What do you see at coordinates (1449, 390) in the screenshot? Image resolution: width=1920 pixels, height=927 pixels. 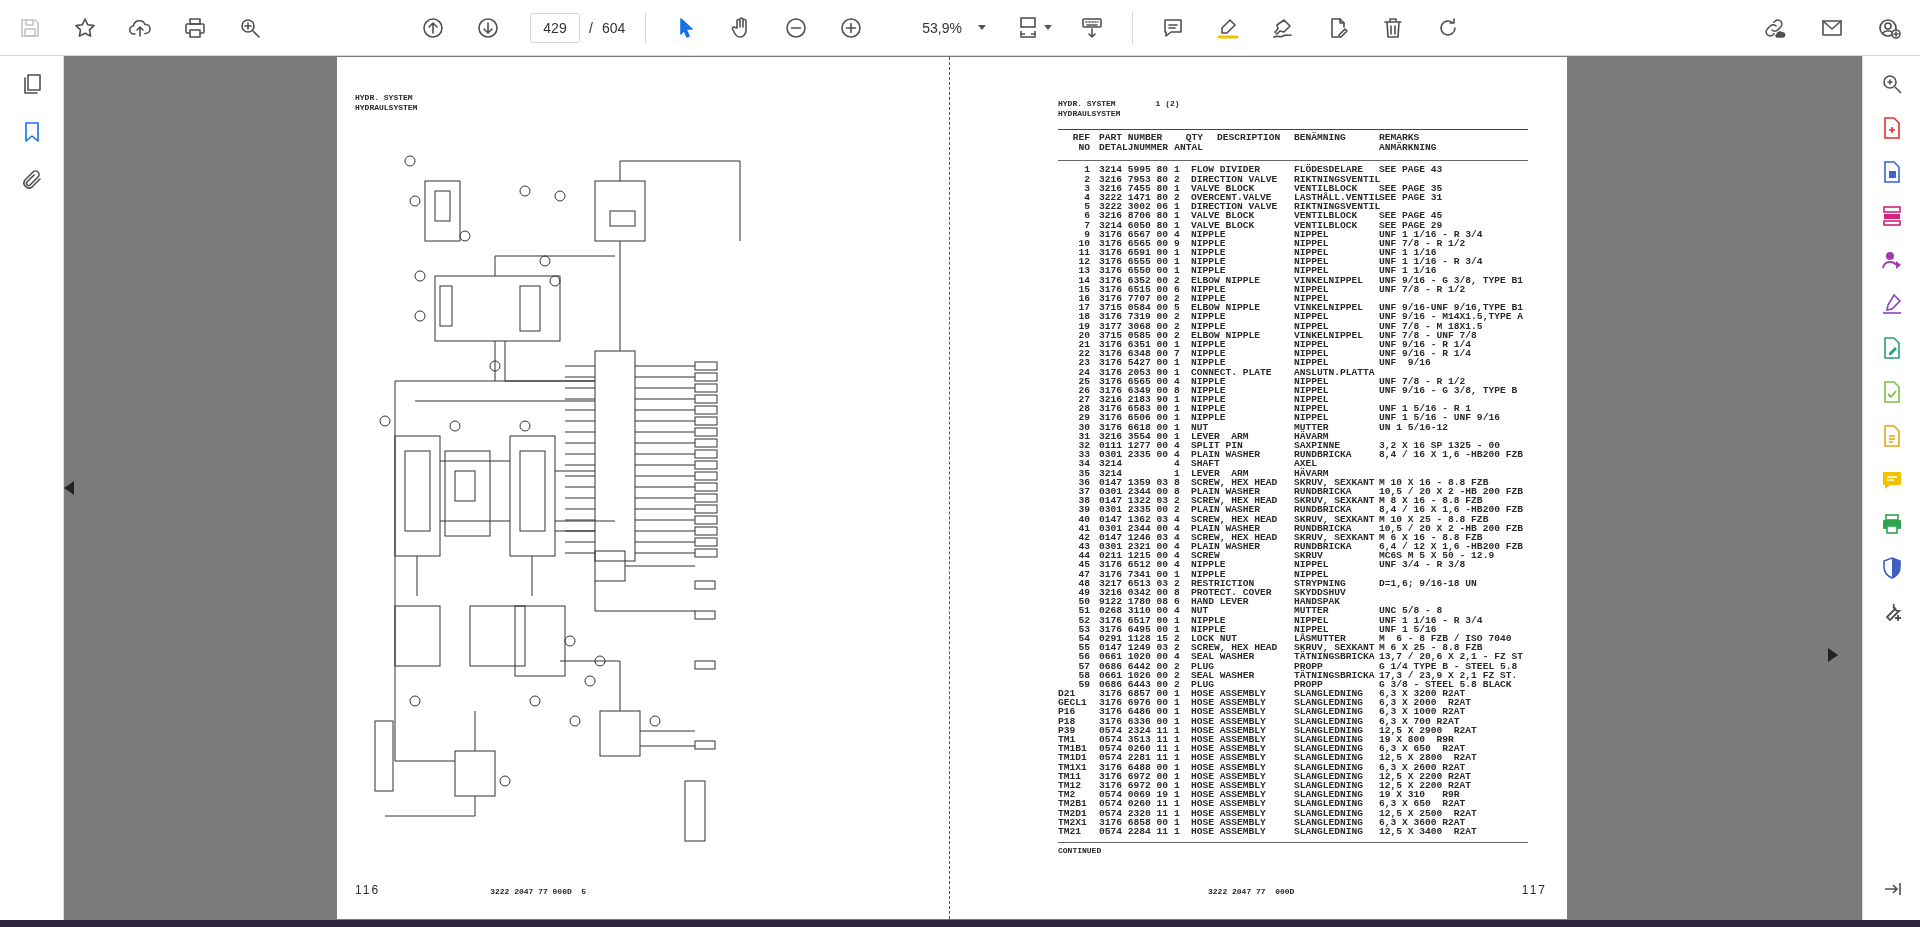 I see `table-cell-text: UNF 9/16 - G 3/8, TYPE B` at bounding box center [1449, 390].